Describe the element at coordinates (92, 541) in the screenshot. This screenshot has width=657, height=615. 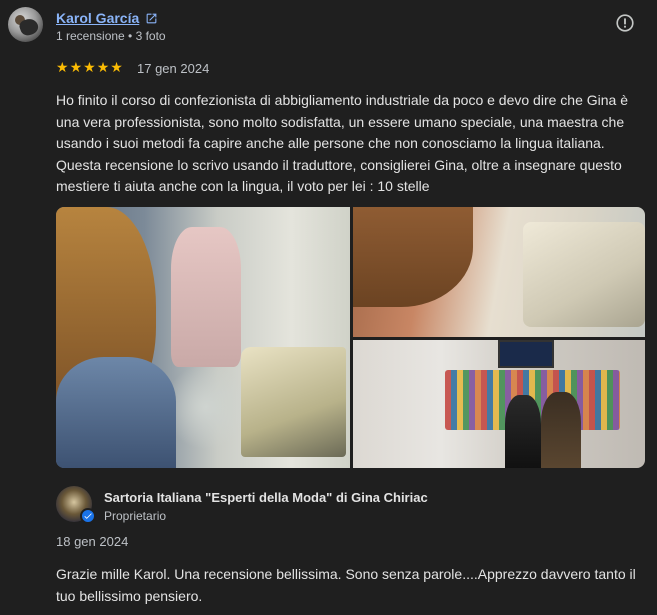
I see `reply-date: 18 gen 2024` at that location.